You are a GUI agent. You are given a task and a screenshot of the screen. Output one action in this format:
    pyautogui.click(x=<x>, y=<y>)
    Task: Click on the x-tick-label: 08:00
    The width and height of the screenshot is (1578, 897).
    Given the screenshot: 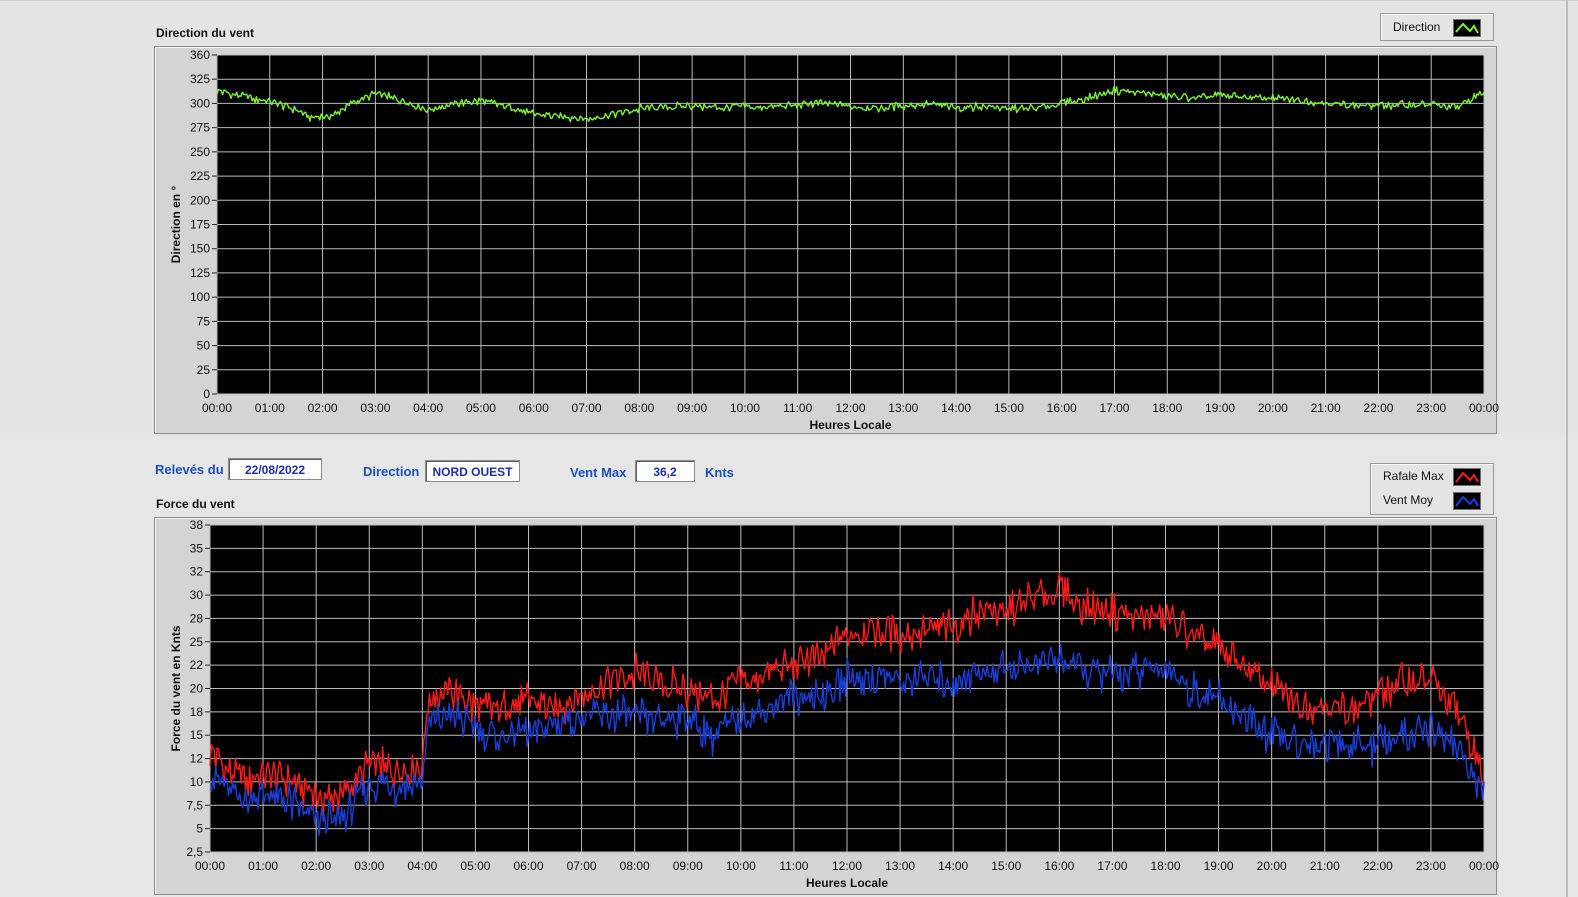 What is the action you would take?
    pyautogui.click(x=639, y=408)
    